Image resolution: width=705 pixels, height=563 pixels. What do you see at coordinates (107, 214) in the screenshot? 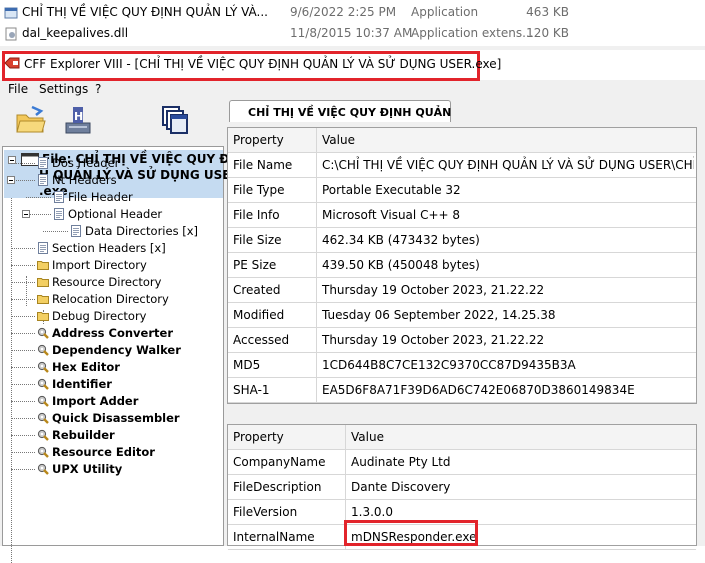
I see `tree-item: Optional Header` at bounding box center [107, 214].